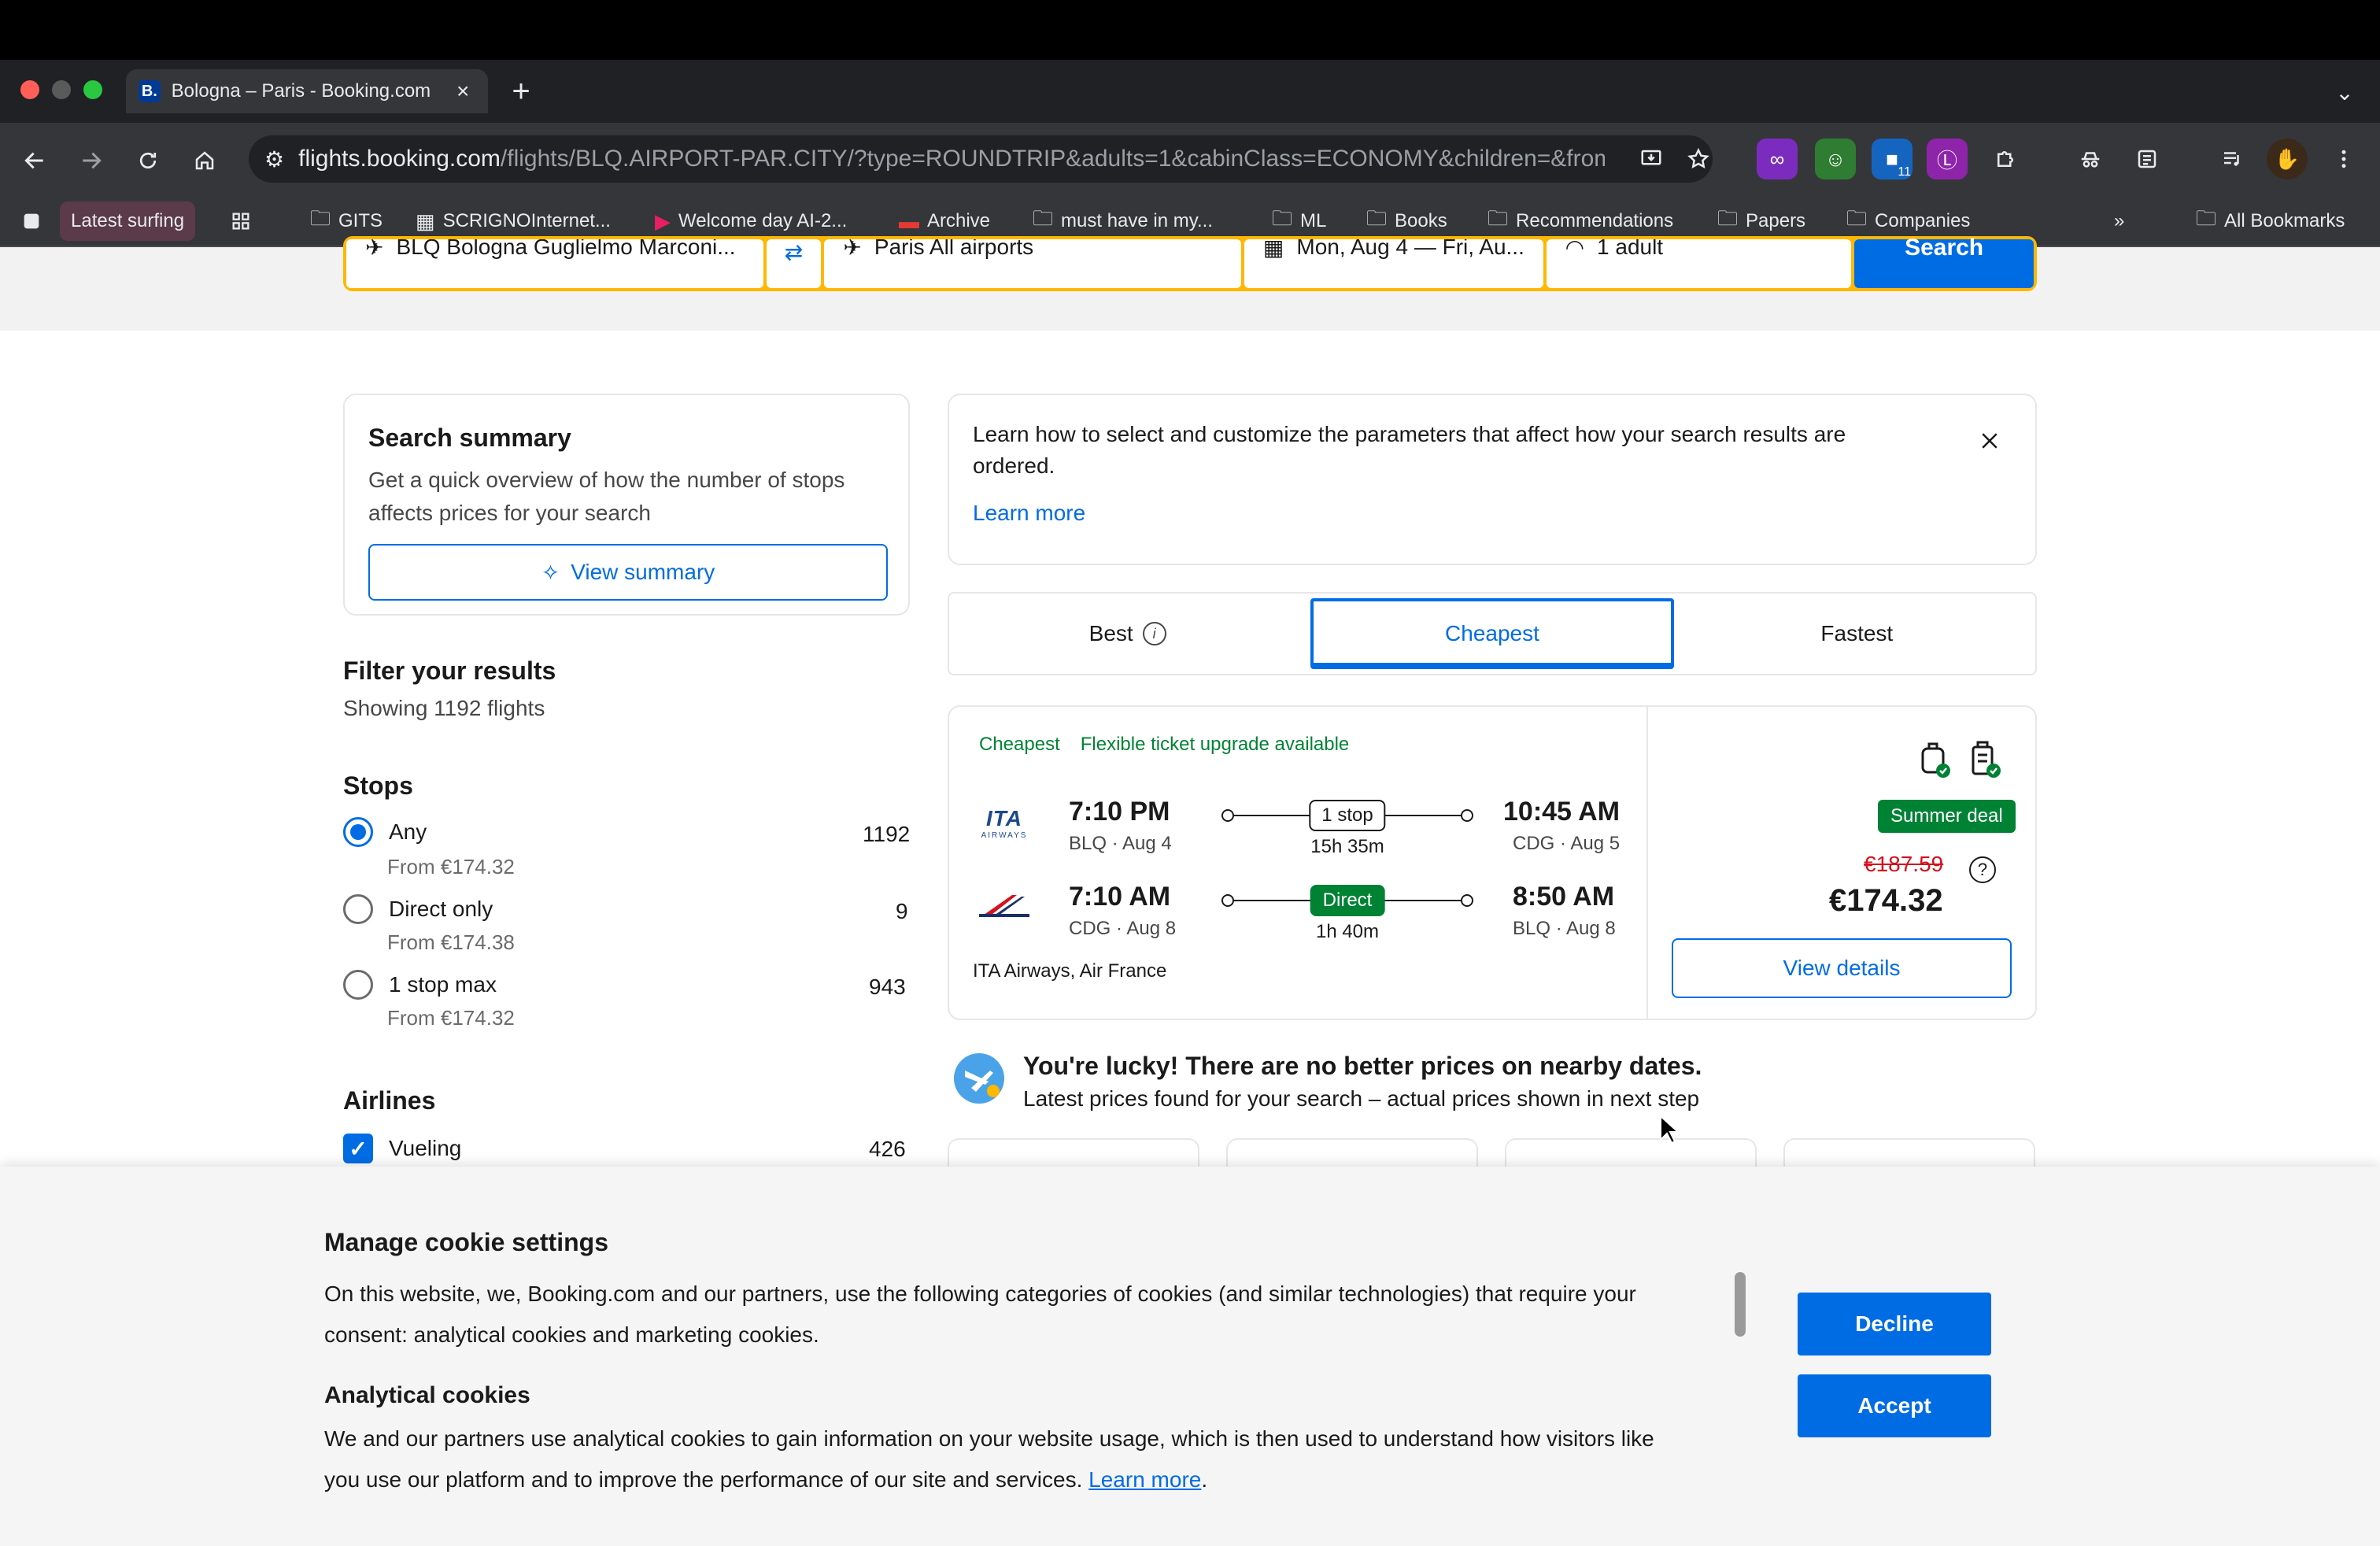  Describe the element at coordinates (2232, 159) in the screenshot. I see `media-controls-icon` at that location.